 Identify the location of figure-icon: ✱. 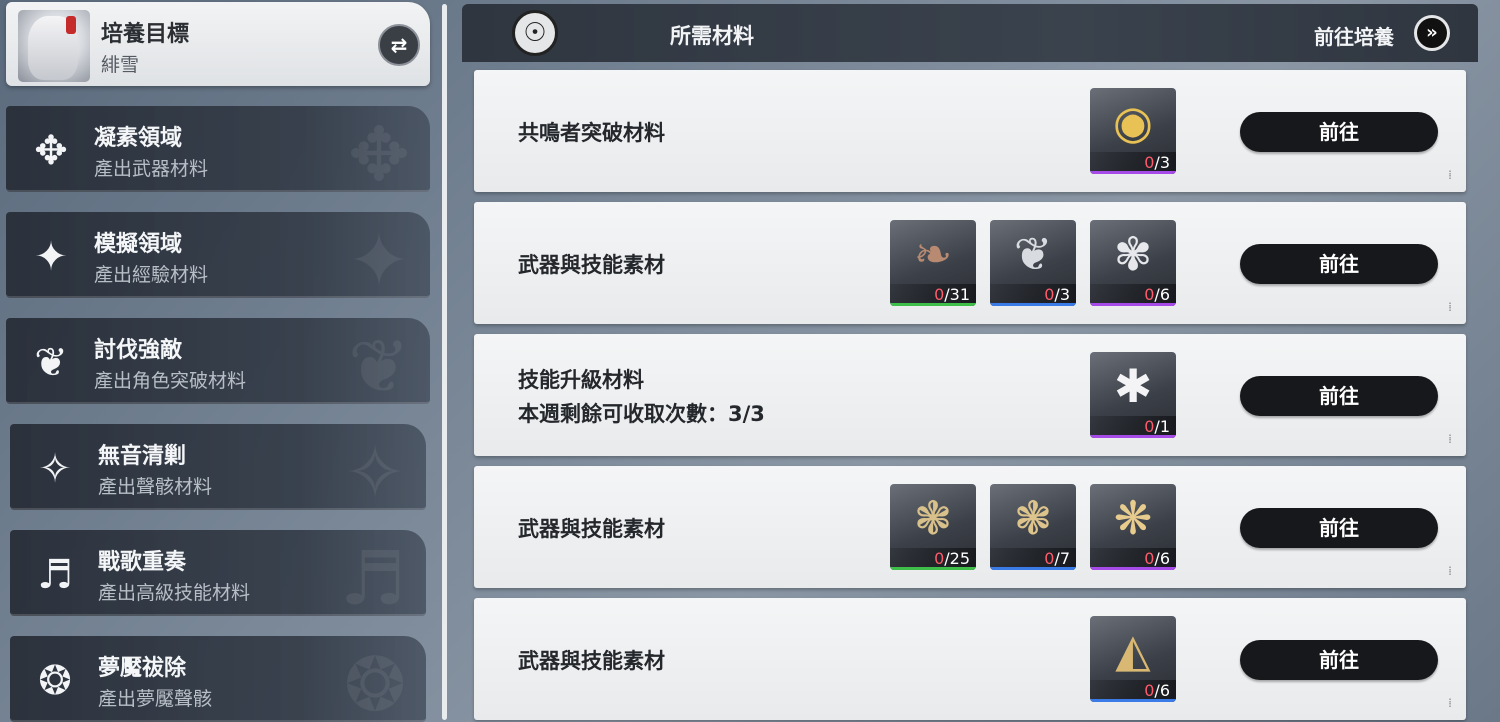
(1133, 386).